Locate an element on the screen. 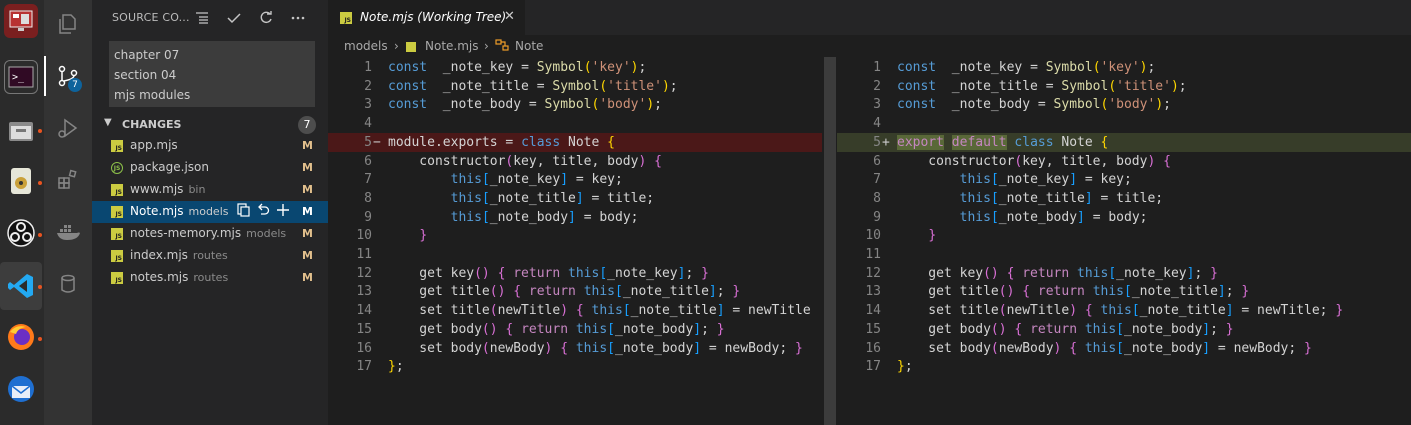 This screenshot has height=425, width=1411. dock-terminal-icon: >_ is located at coordinates (21, 77).